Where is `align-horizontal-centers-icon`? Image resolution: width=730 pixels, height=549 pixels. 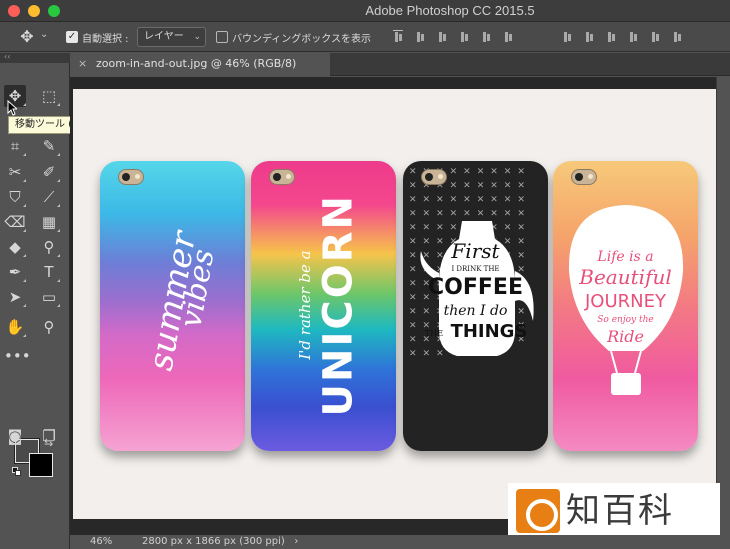
align-horizontal-centers-icon is located at coordinates (486, 37).